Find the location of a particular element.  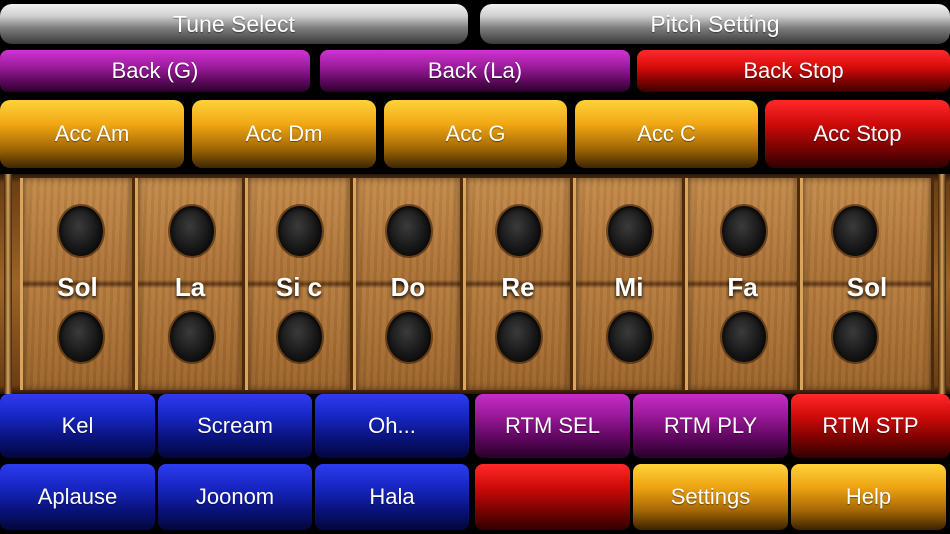

tune-select-button: Tune Select is located at coordinates (234, 24).